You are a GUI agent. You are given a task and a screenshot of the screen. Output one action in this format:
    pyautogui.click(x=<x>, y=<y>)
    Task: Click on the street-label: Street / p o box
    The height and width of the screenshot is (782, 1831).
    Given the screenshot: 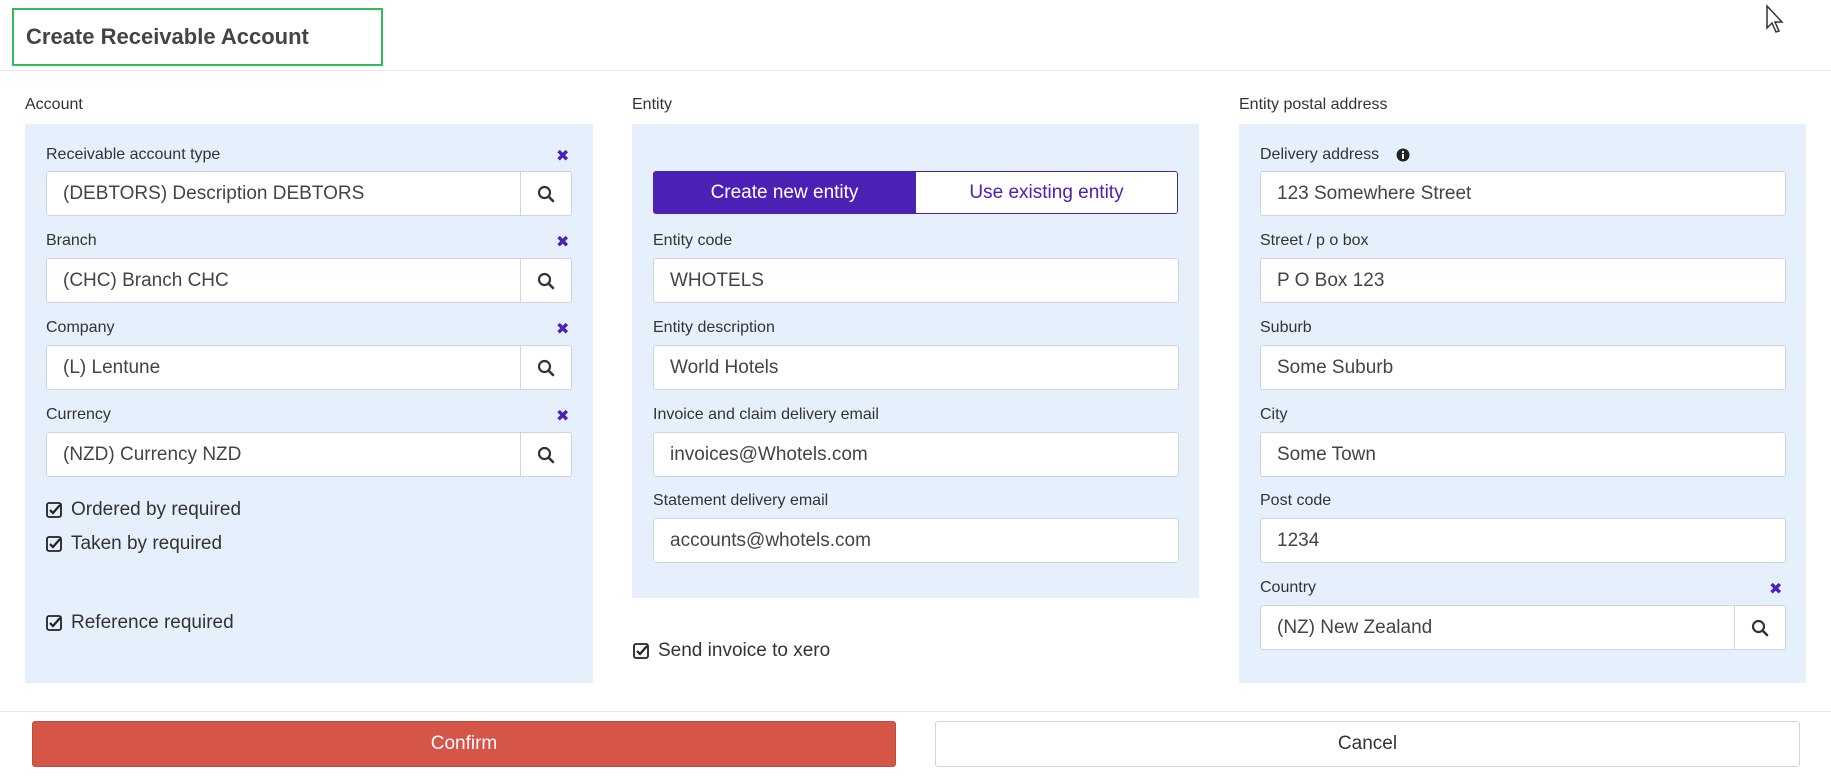 What is the action you would take?
    pyautogui.click(x=1314, y=240)
    